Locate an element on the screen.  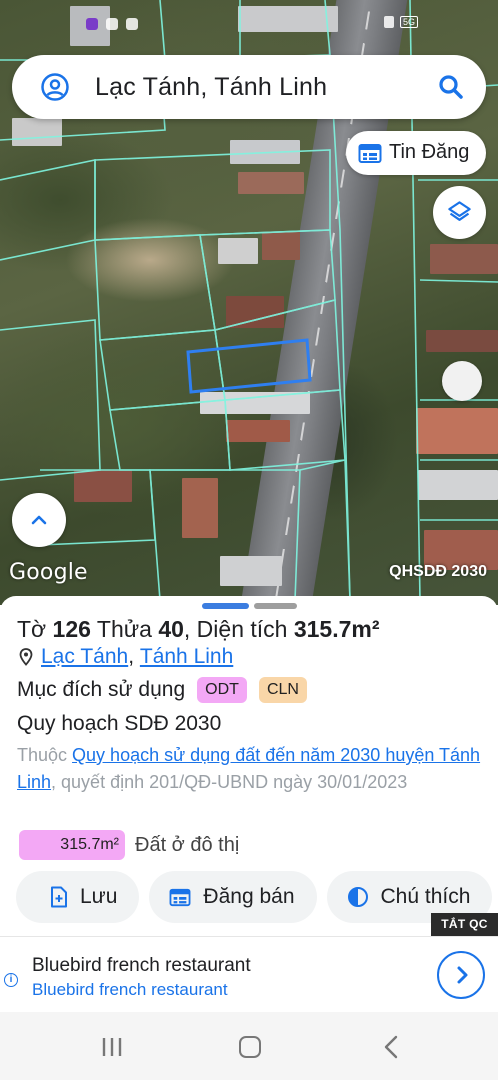
to-number: 126 is located at coordinates (71, 629).